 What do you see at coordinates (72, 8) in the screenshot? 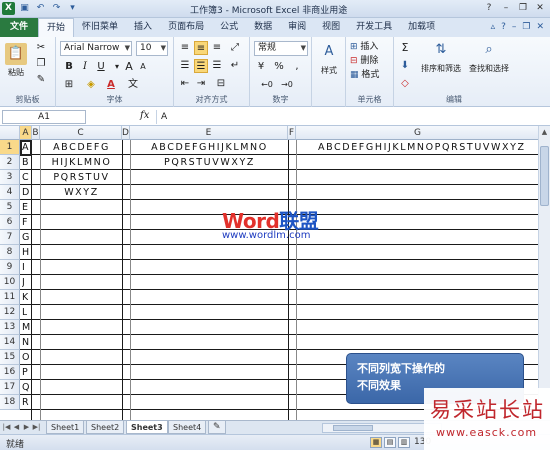
I see `customize-qat-icon: ▾` at bounding box center [72, 8].